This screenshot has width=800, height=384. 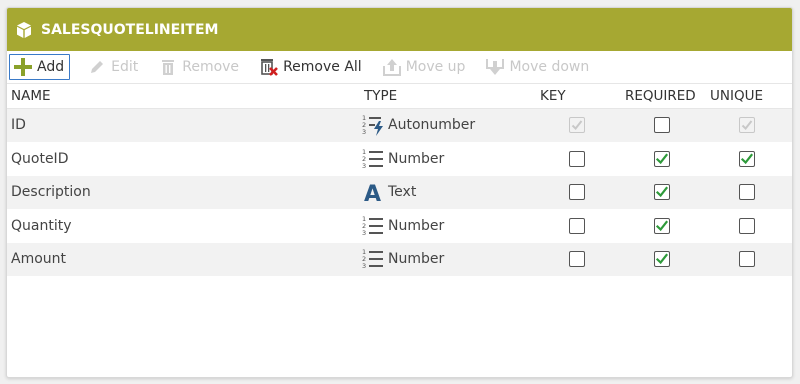 I want to click on remove-all-button: Remove All, so click(x=311, y=67).